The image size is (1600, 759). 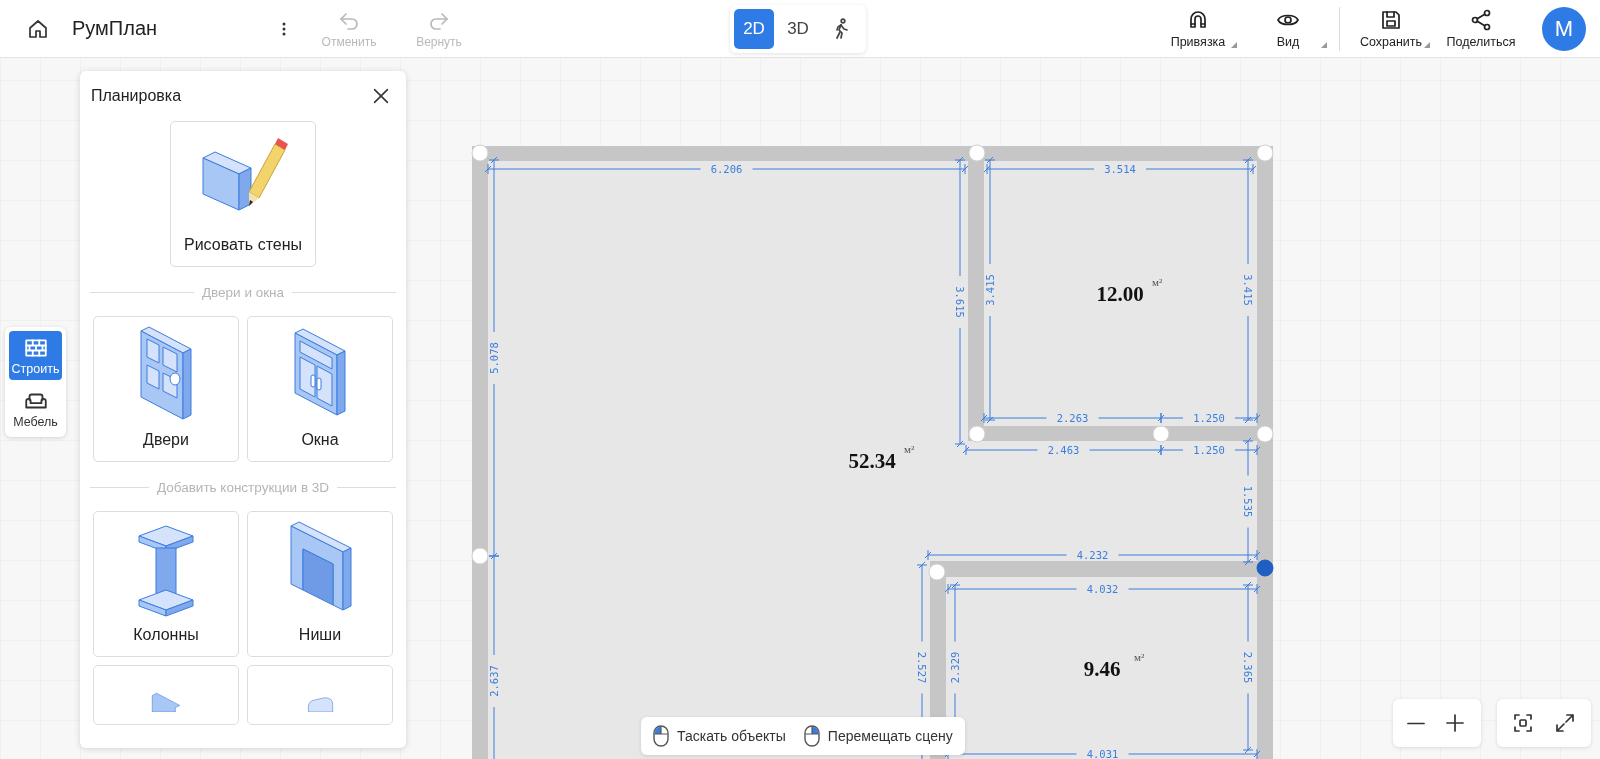 What do you see at coordinates (35, 355) in the screenshot?
I see `sidebar-tab: Строить` at bounding box center [35, 355].